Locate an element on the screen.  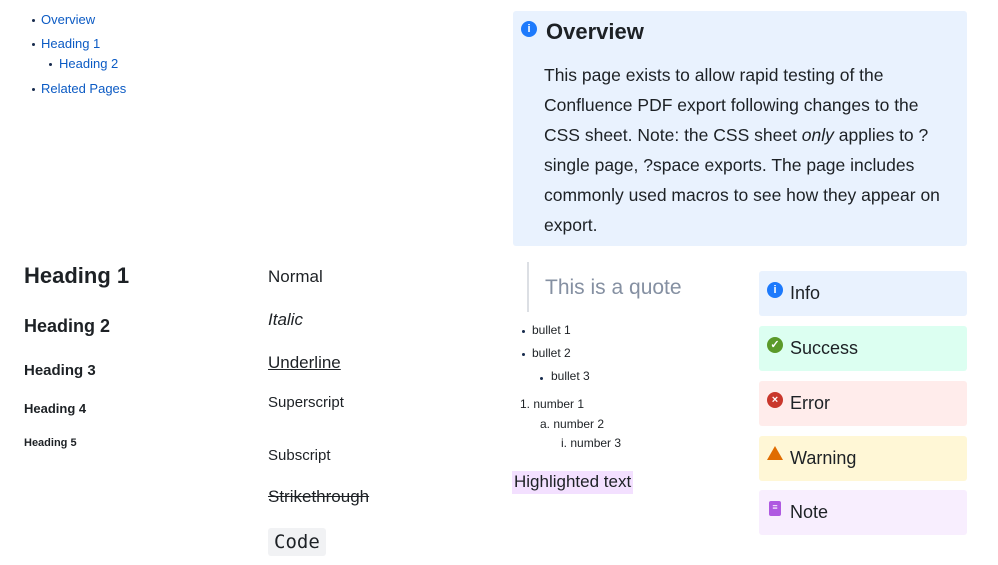
heading-2: Heading 2 is located at coordinates (67, 326).